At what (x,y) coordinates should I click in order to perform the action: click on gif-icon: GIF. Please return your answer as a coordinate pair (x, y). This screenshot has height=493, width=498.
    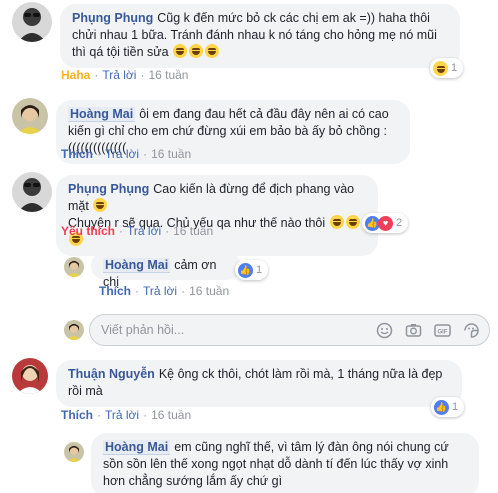
    Looking at the image, I should click on (442, 330).